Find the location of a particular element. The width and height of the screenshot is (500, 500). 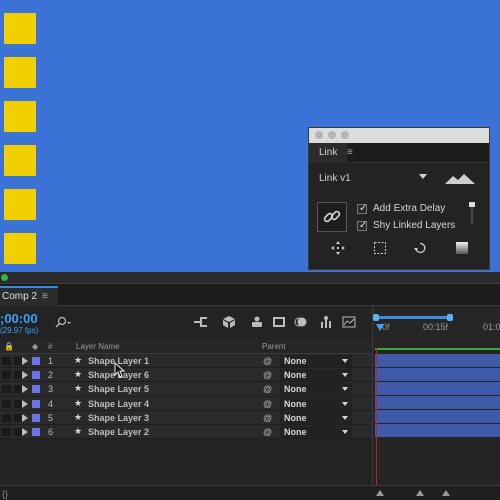

work-area-bar is located at coordinates (413, 317).